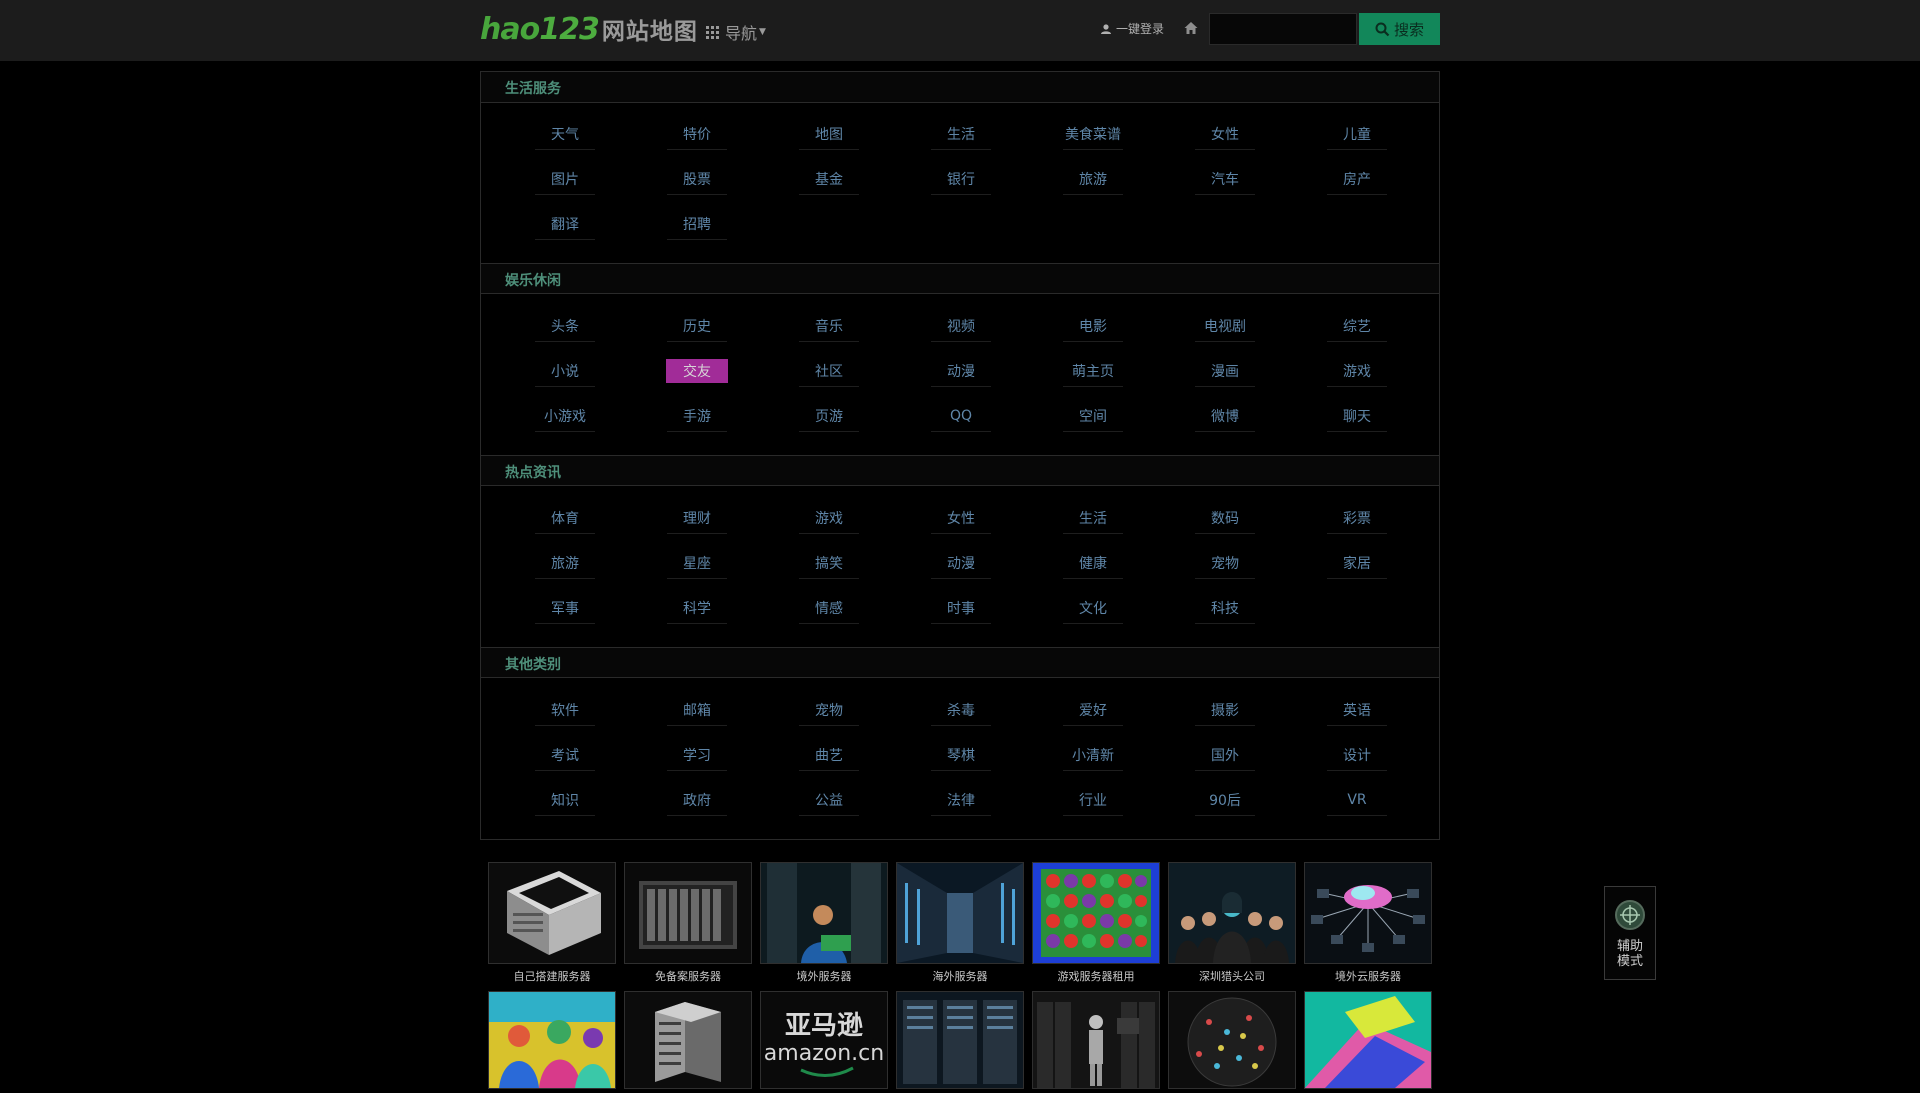 This screenshot has width=1920, height=1093. I want to click on category-link: 学习, so click(697, 754).